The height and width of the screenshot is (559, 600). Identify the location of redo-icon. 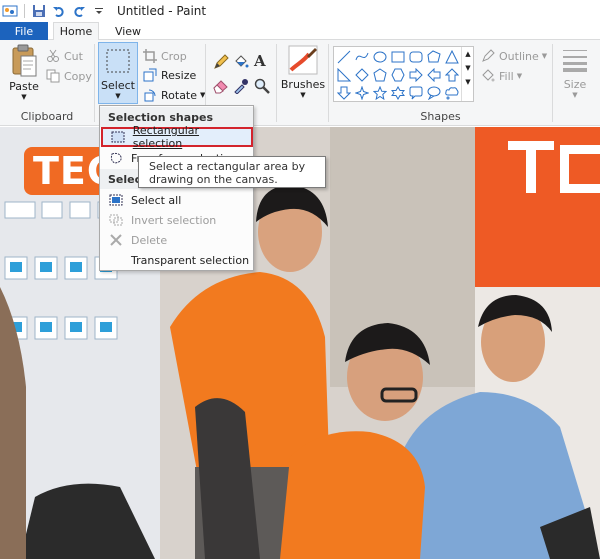
(79, 11).